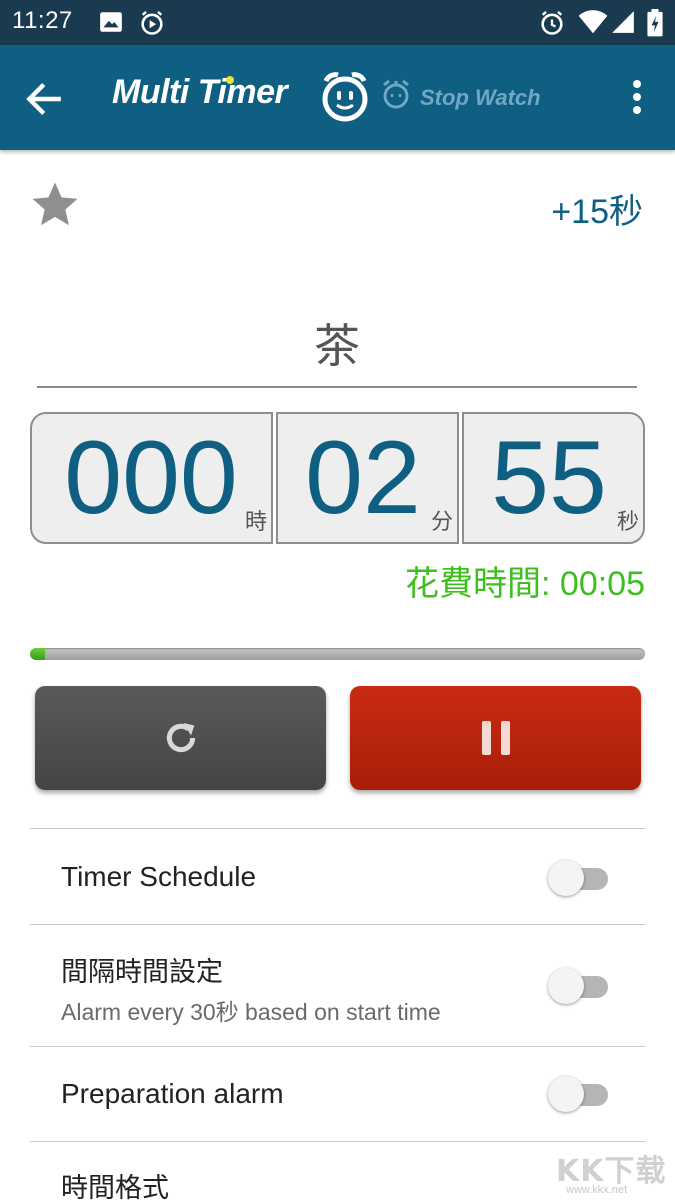 This screenshot has height=1200, width=675. Describe the element at coordinates (44, 99) in the screenshot. I see `back-arrow-icon` at that location.